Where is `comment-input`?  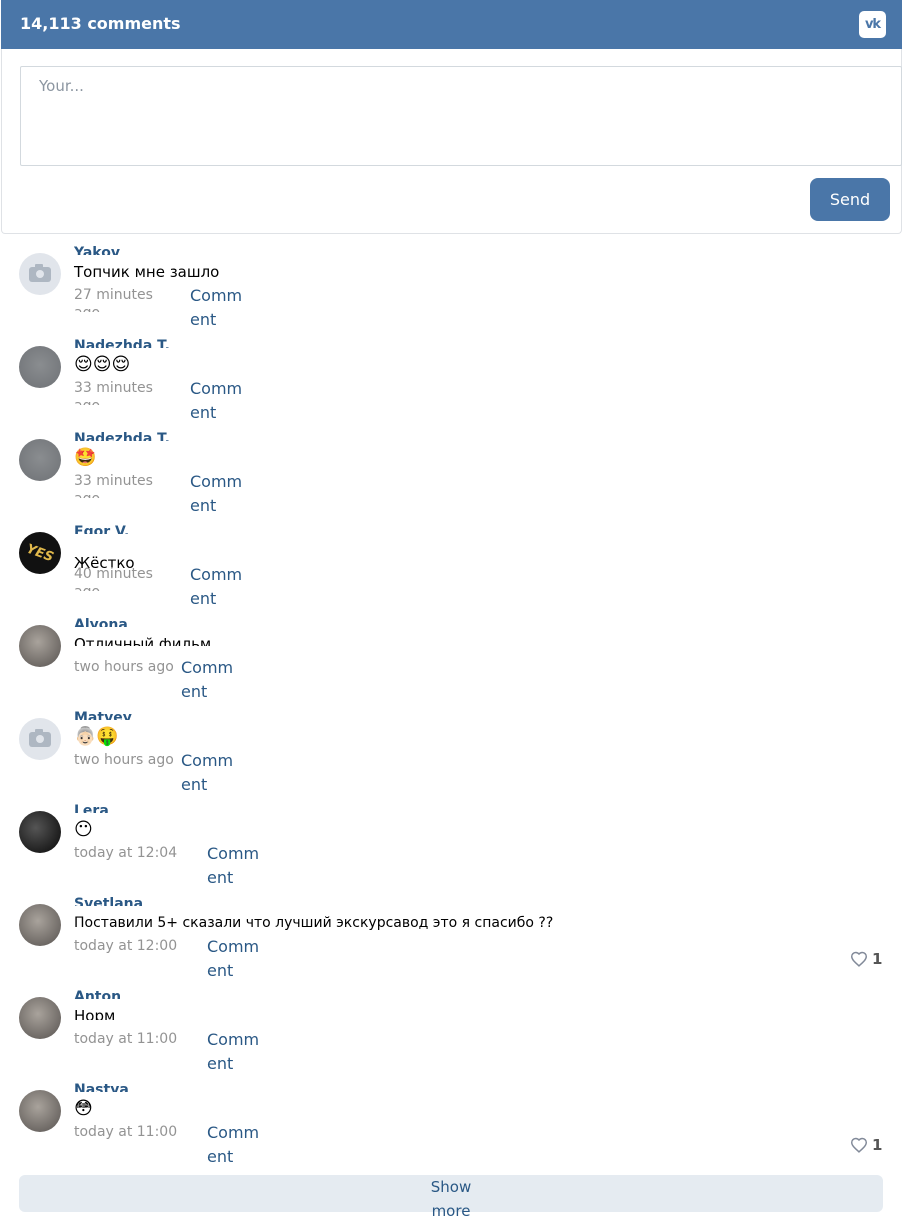
comment-input is located at coordinates (461, 116).